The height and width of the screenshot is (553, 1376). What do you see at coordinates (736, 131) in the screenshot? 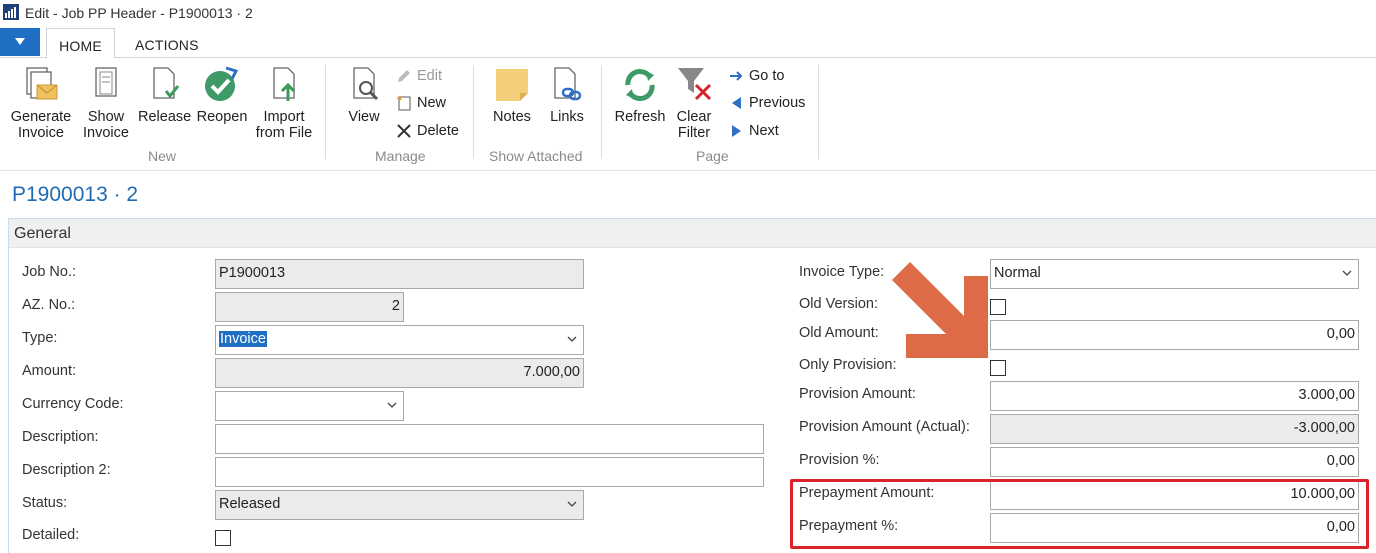
I see `triangle-right-icon` at bounding box center [736, 131].